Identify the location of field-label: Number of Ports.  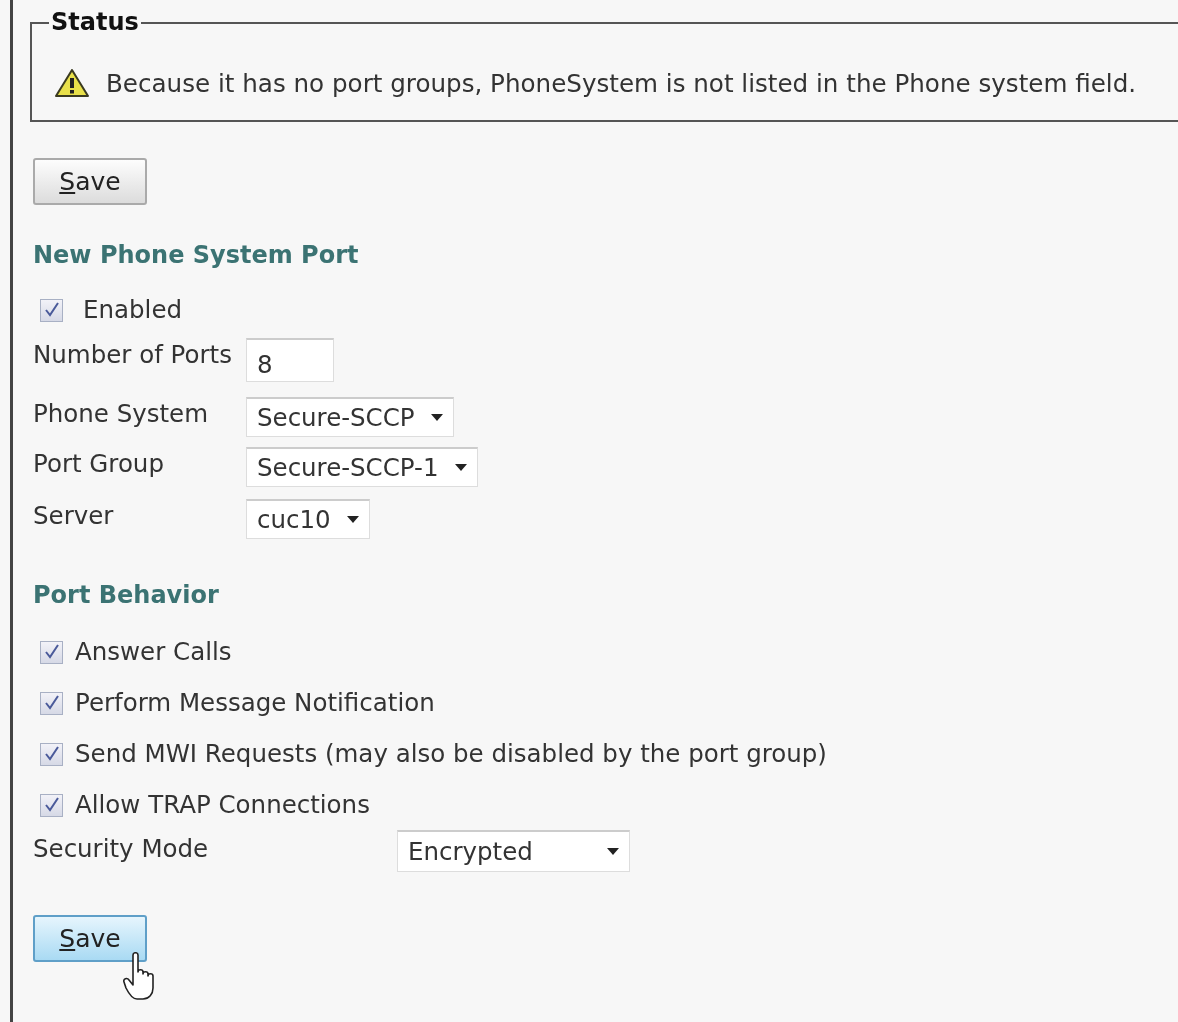
(133, 354).